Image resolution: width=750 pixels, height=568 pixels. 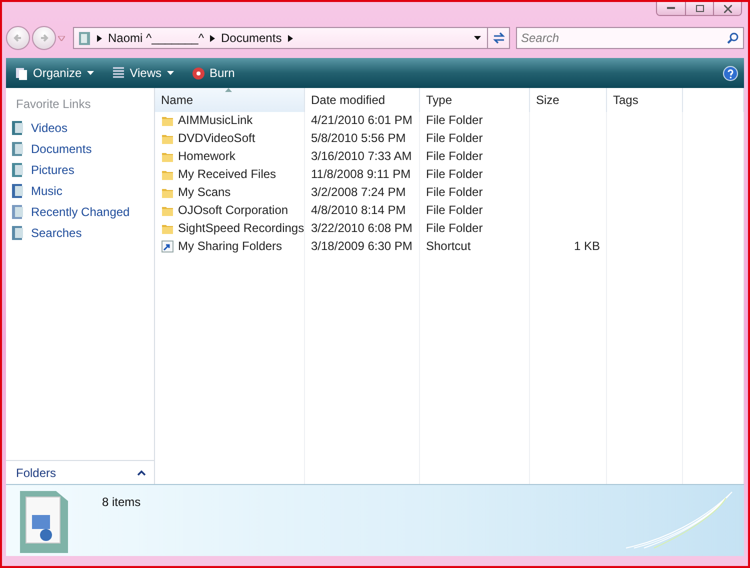 I want to click on folder-icon, so click(x=84, y=38).